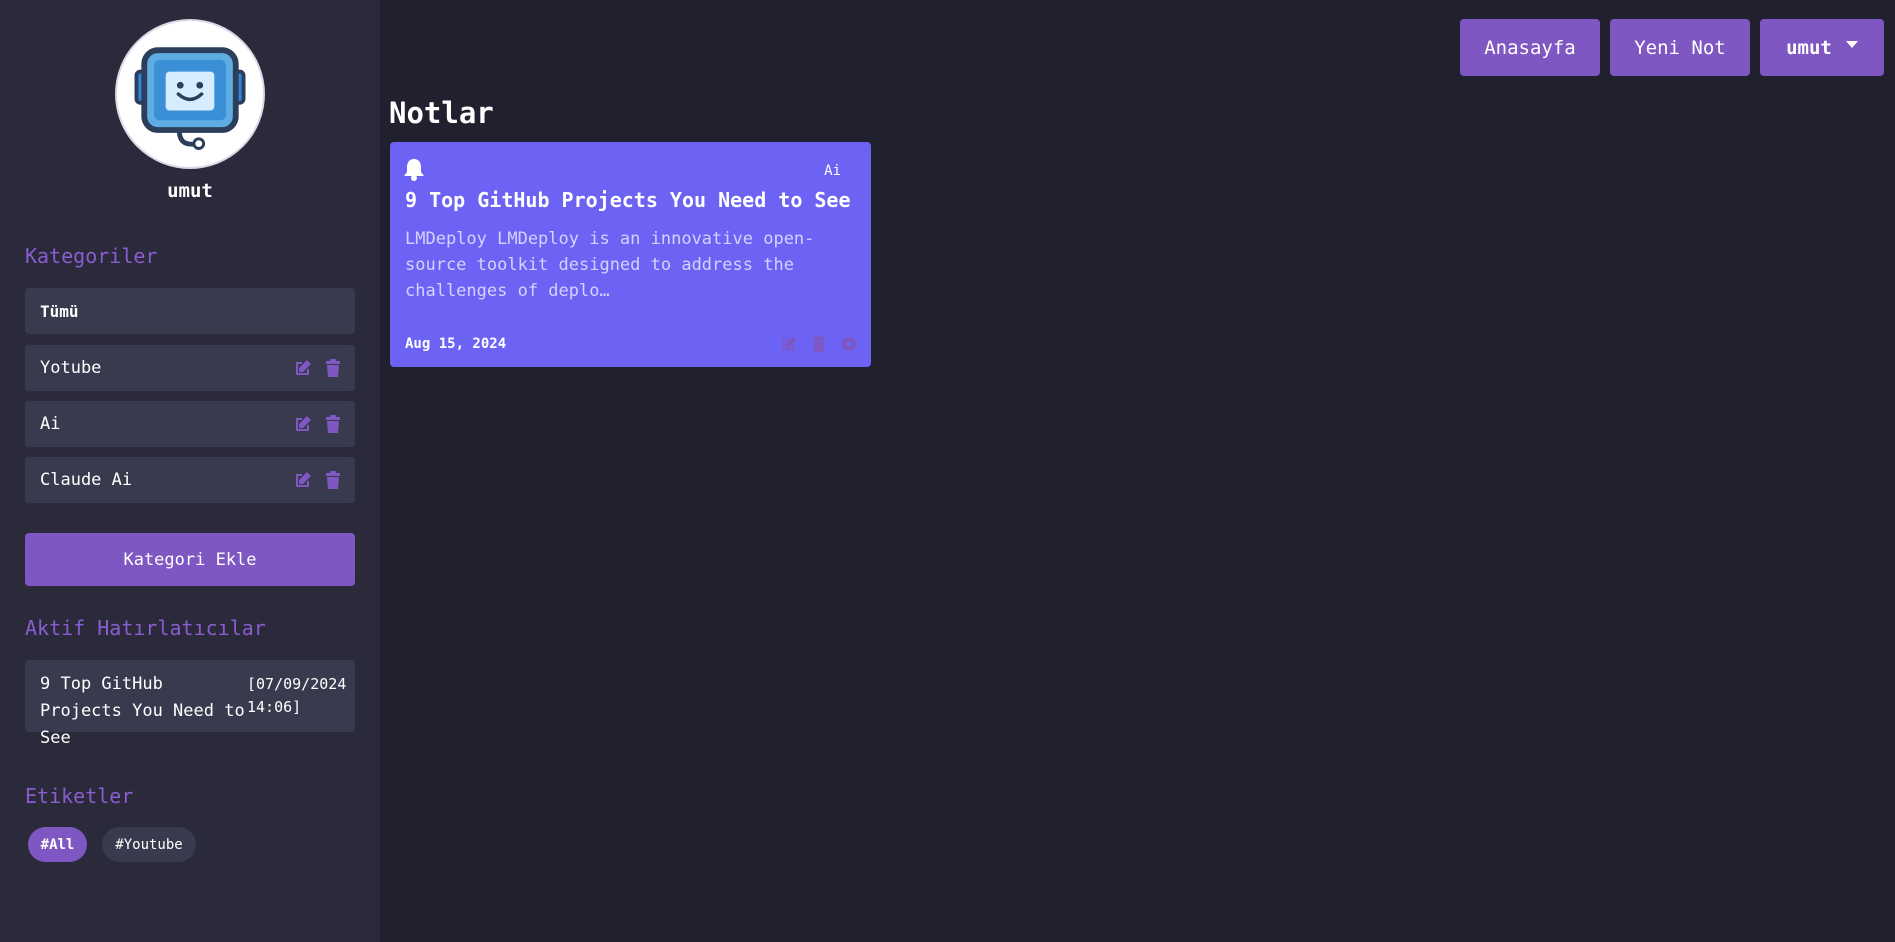  Describe the element at coordinates (190, 424) in the screenshot. I see `category-item-ai: Ai` at that location.